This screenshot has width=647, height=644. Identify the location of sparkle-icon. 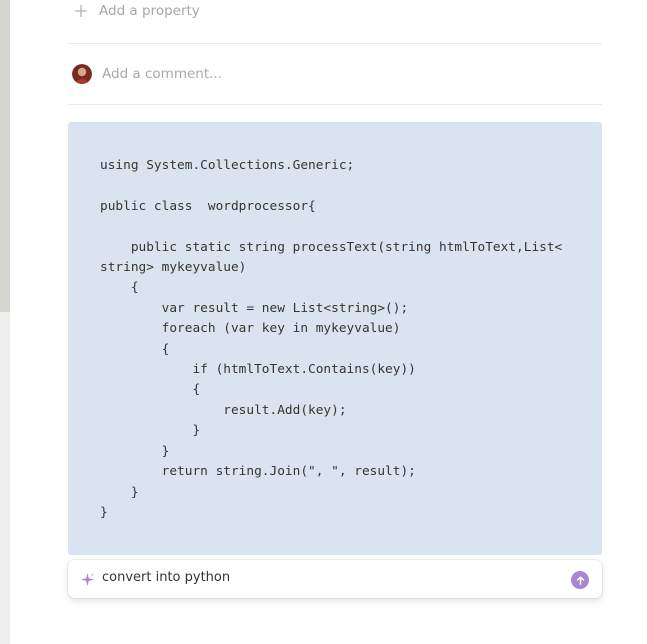
(87, 579).